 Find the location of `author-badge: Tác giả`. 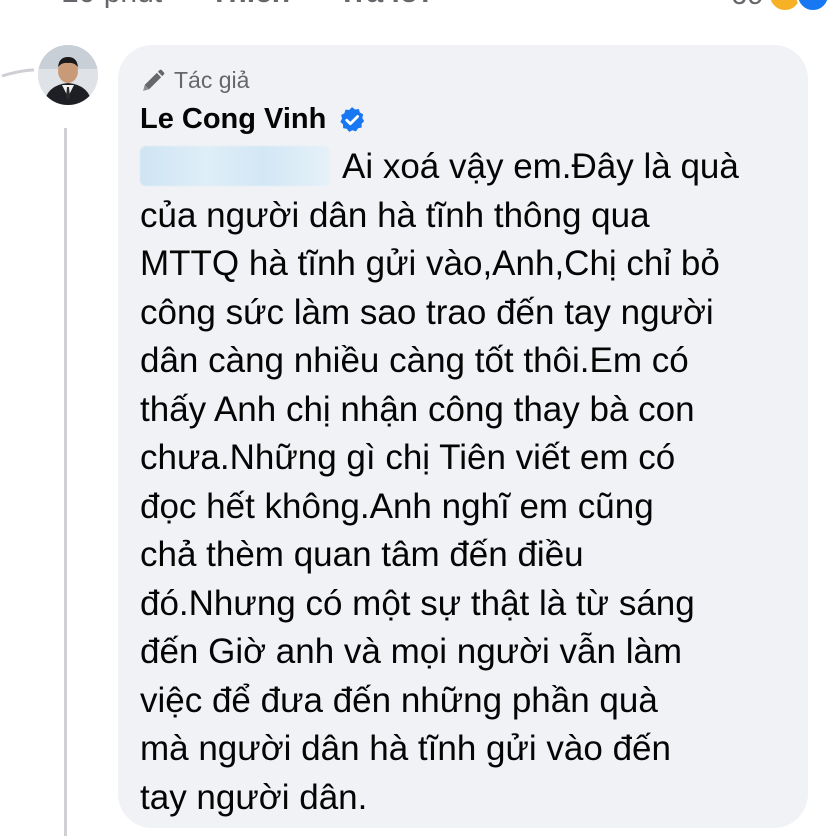

author-badge: Tác giả is located at coordinates (194, 80).